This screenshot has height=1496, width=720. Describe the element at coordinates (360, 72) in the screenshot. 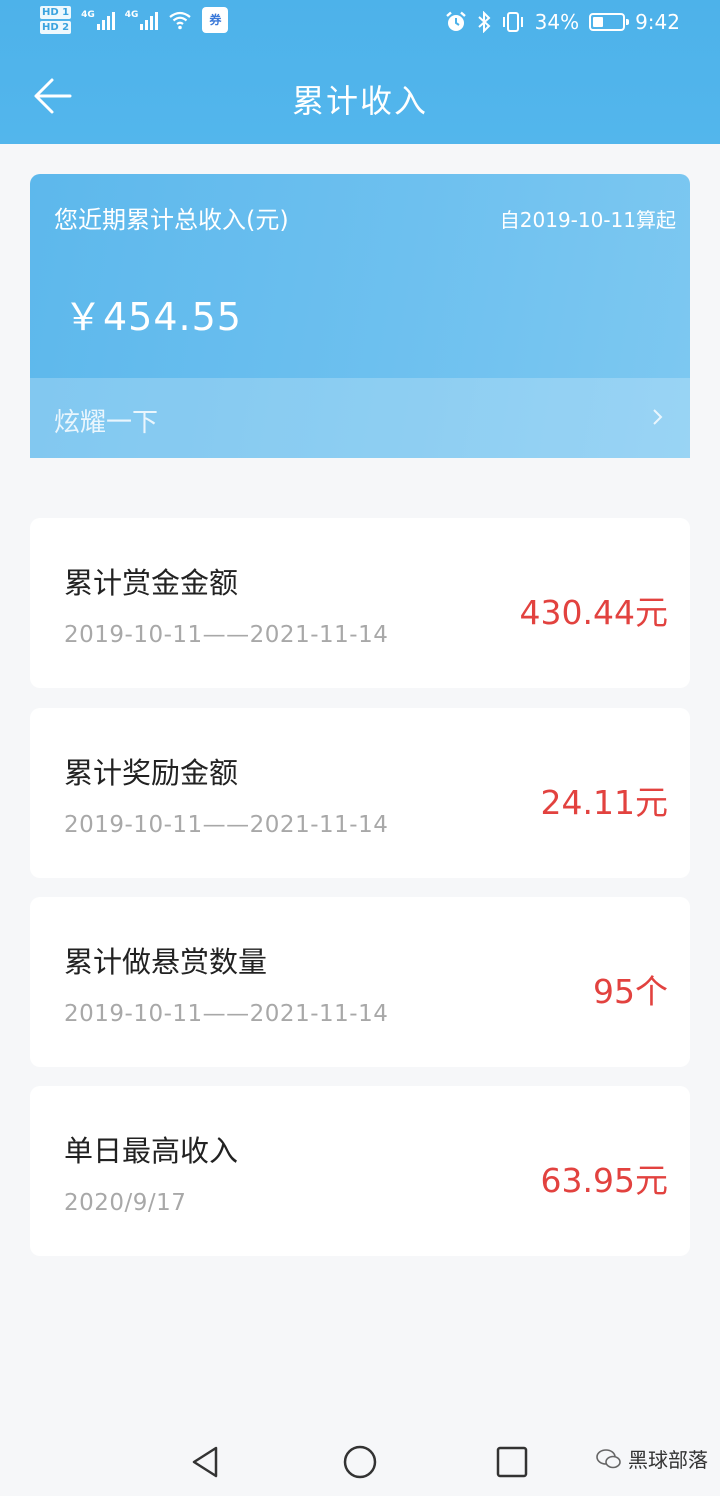

I see `app-header: HD 1 HD 2 4G 4G 券 34% 9:42 累计收入` at that location.